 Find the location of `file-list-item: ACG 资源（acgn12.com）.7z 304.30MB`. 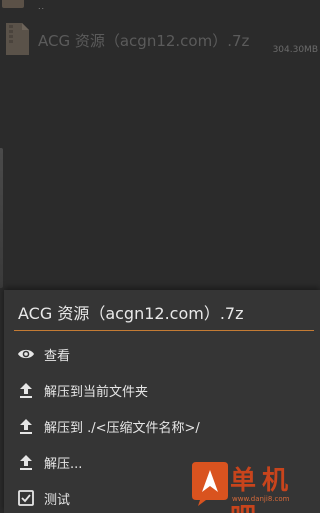

file-list-item: ACG 资源（acgn12.com）.7z 304.30MB is located at coordinates (160, 40).